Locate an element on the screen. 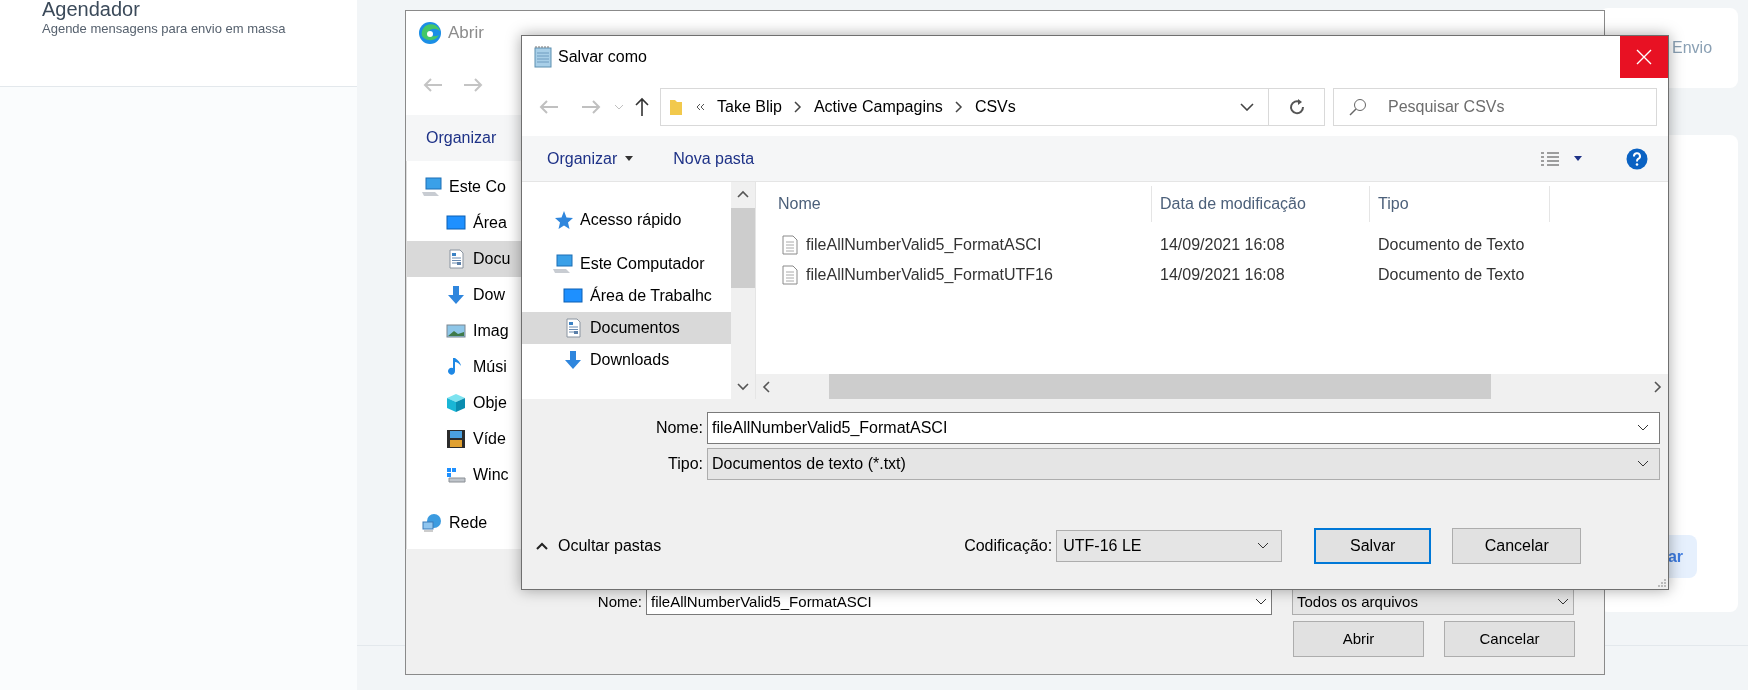  search-field: Pesquisar CSVs is located at coordinates (1495, 107).